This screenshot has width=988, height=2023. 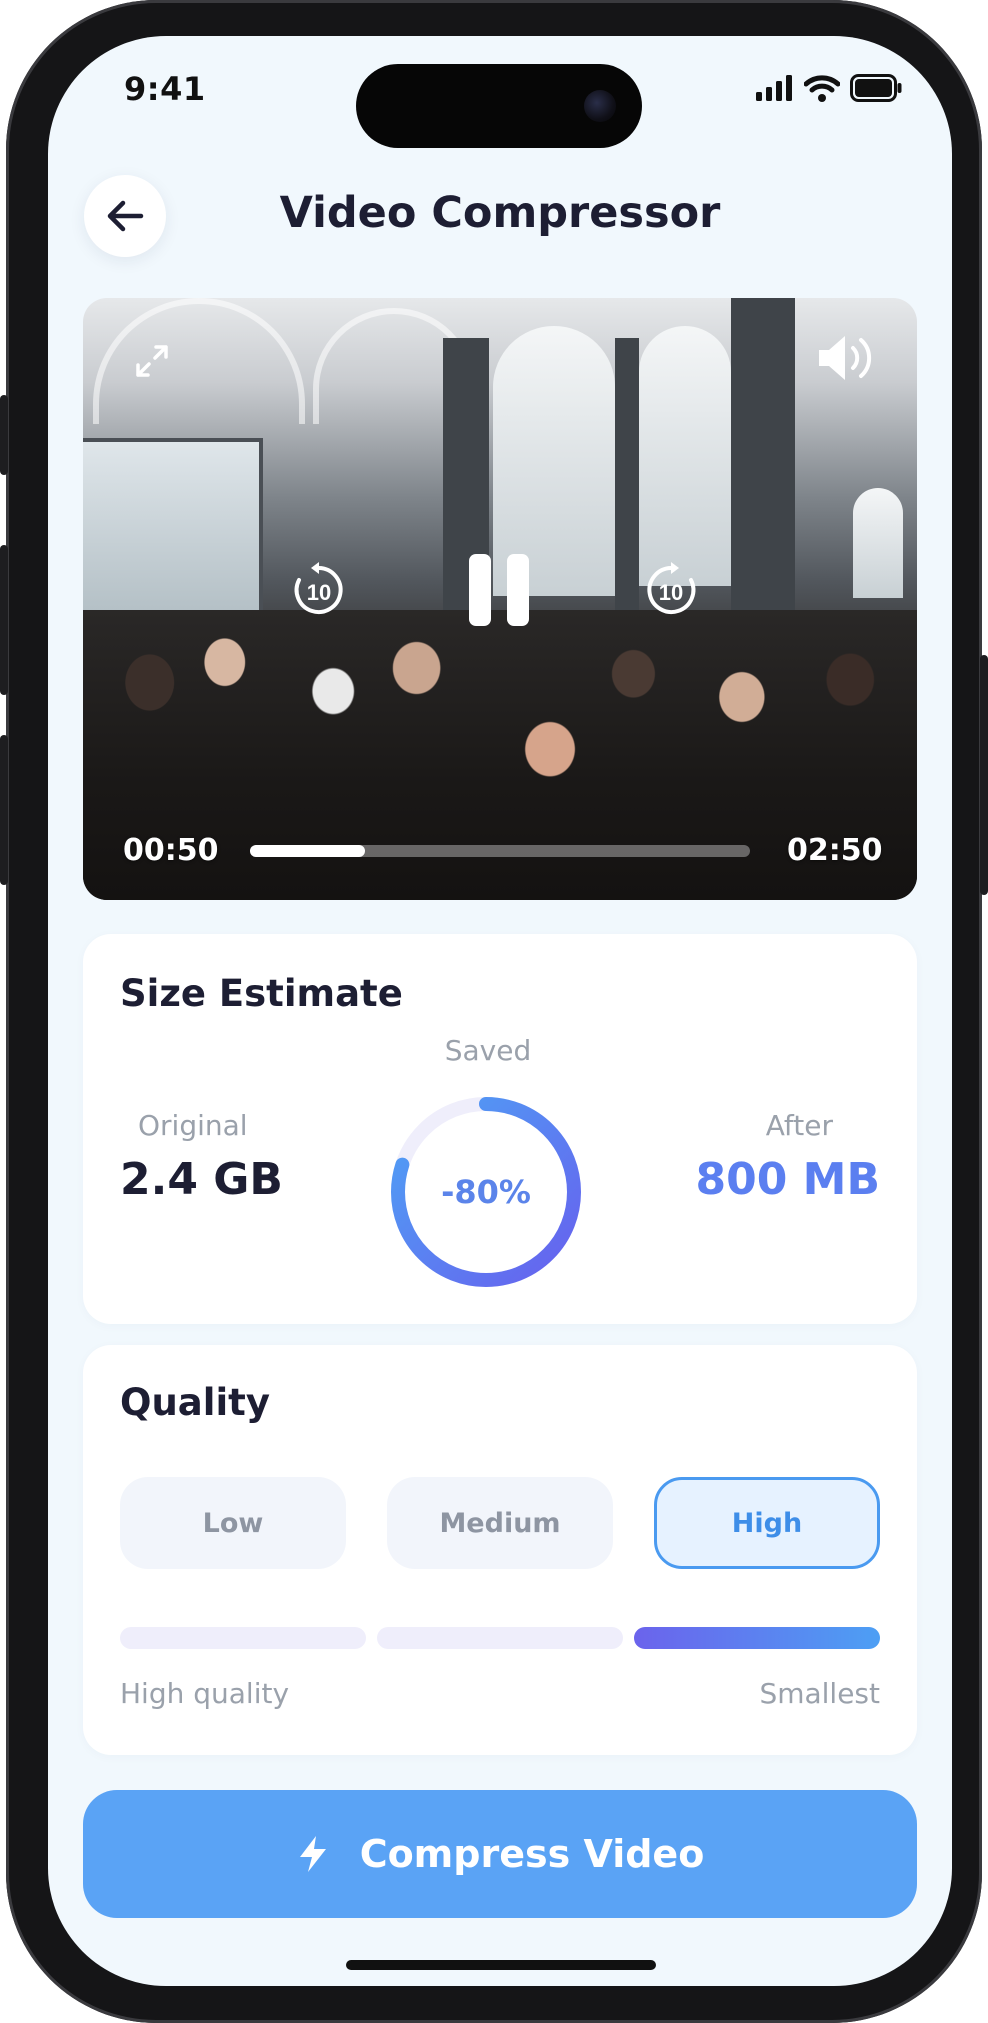 I want to click on volume-icon, so click(x=845, y=358).